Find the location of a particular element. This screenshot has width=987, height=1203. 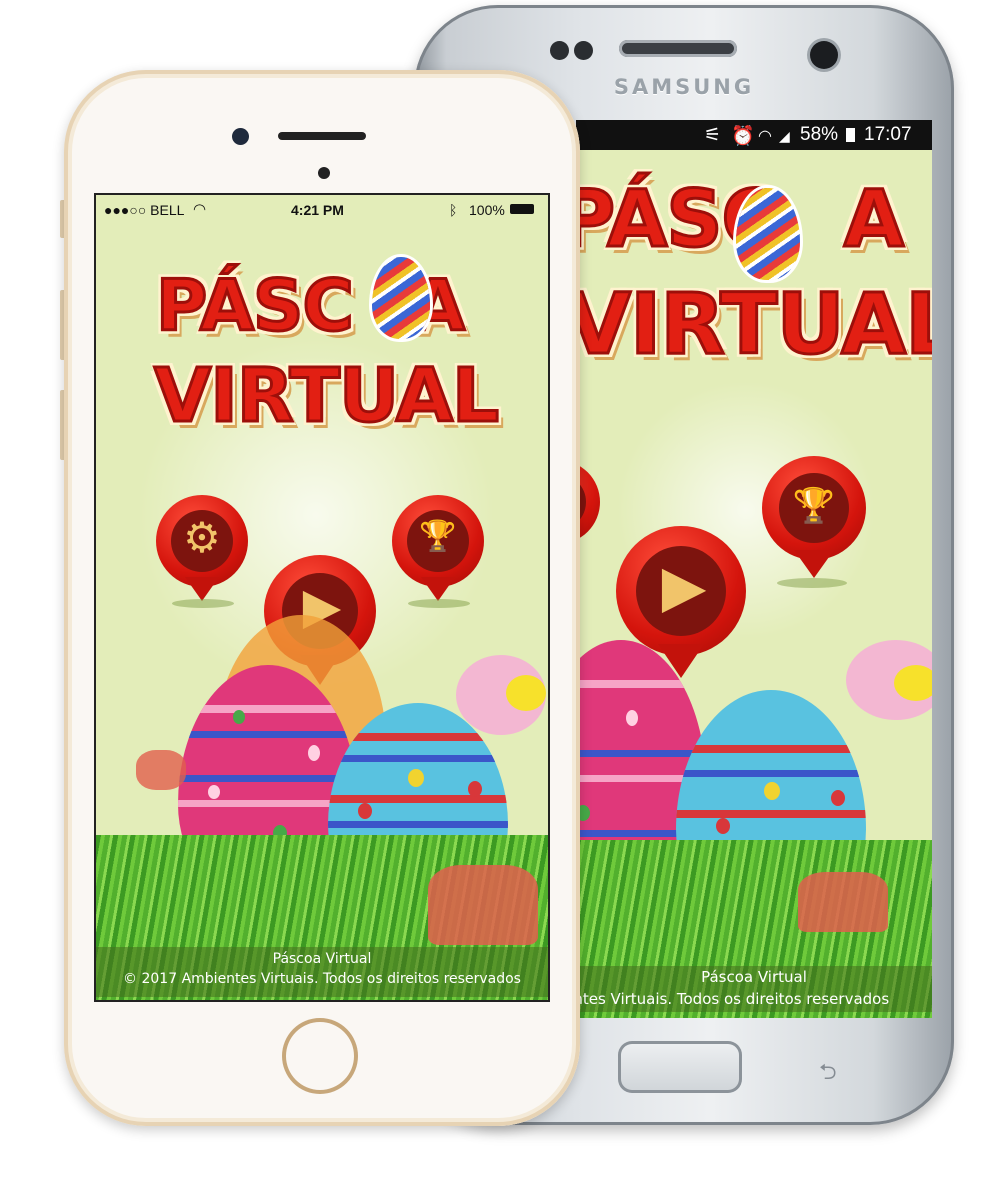

settings-icon: ⚙ is located at coordinates (202, 537).